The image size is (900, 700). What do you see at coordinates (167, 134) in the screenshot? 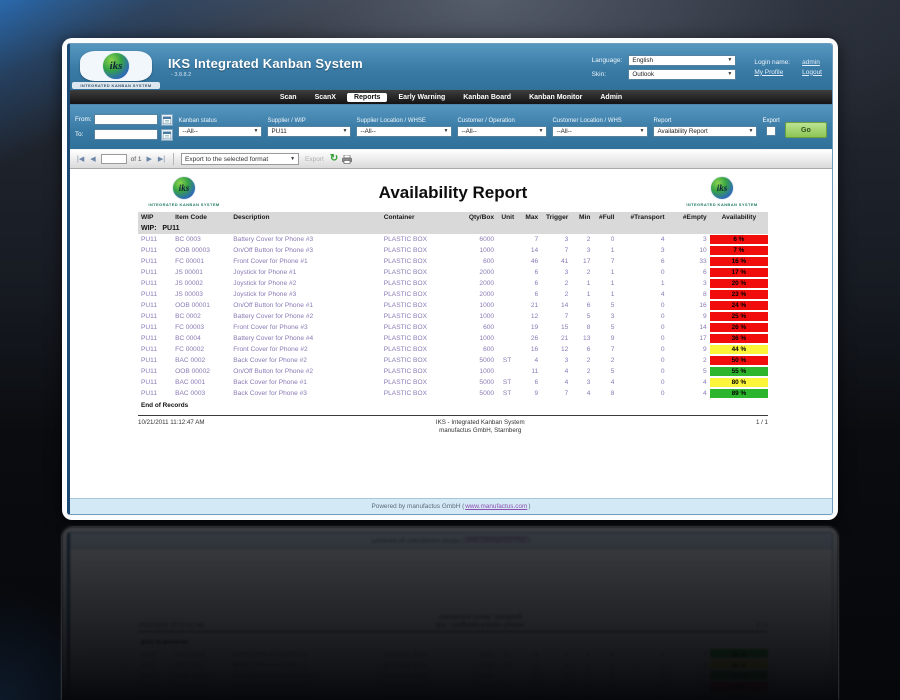
I see `to-calendar-button` at bounding box center [167, 134].